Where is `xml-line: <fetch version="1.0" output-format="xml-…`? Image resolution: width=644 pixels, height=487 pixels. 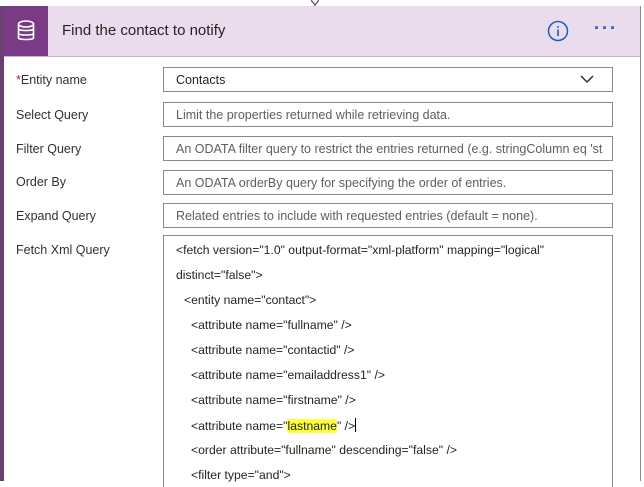
xml-line: <fetch version="1.0" output-format="xml-… is located at coordinates (360, 250).